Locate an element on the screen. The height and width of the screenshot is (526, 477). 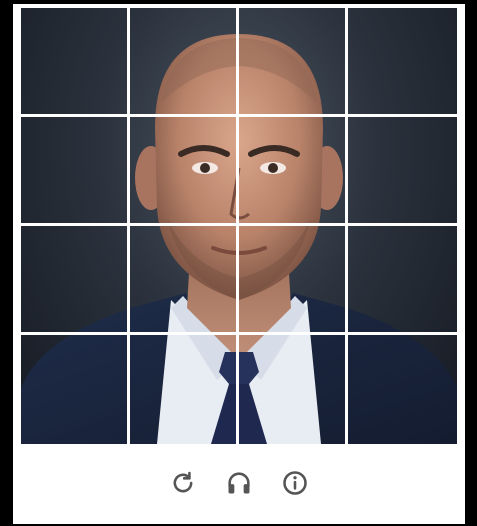
captcha-controls is located at coordinates (239, 483).